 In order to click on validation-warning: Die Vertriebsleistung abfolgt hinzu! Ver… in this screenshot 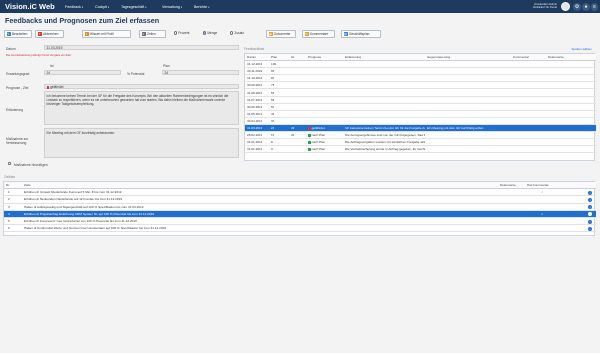, I will do `click(38, 55)`.